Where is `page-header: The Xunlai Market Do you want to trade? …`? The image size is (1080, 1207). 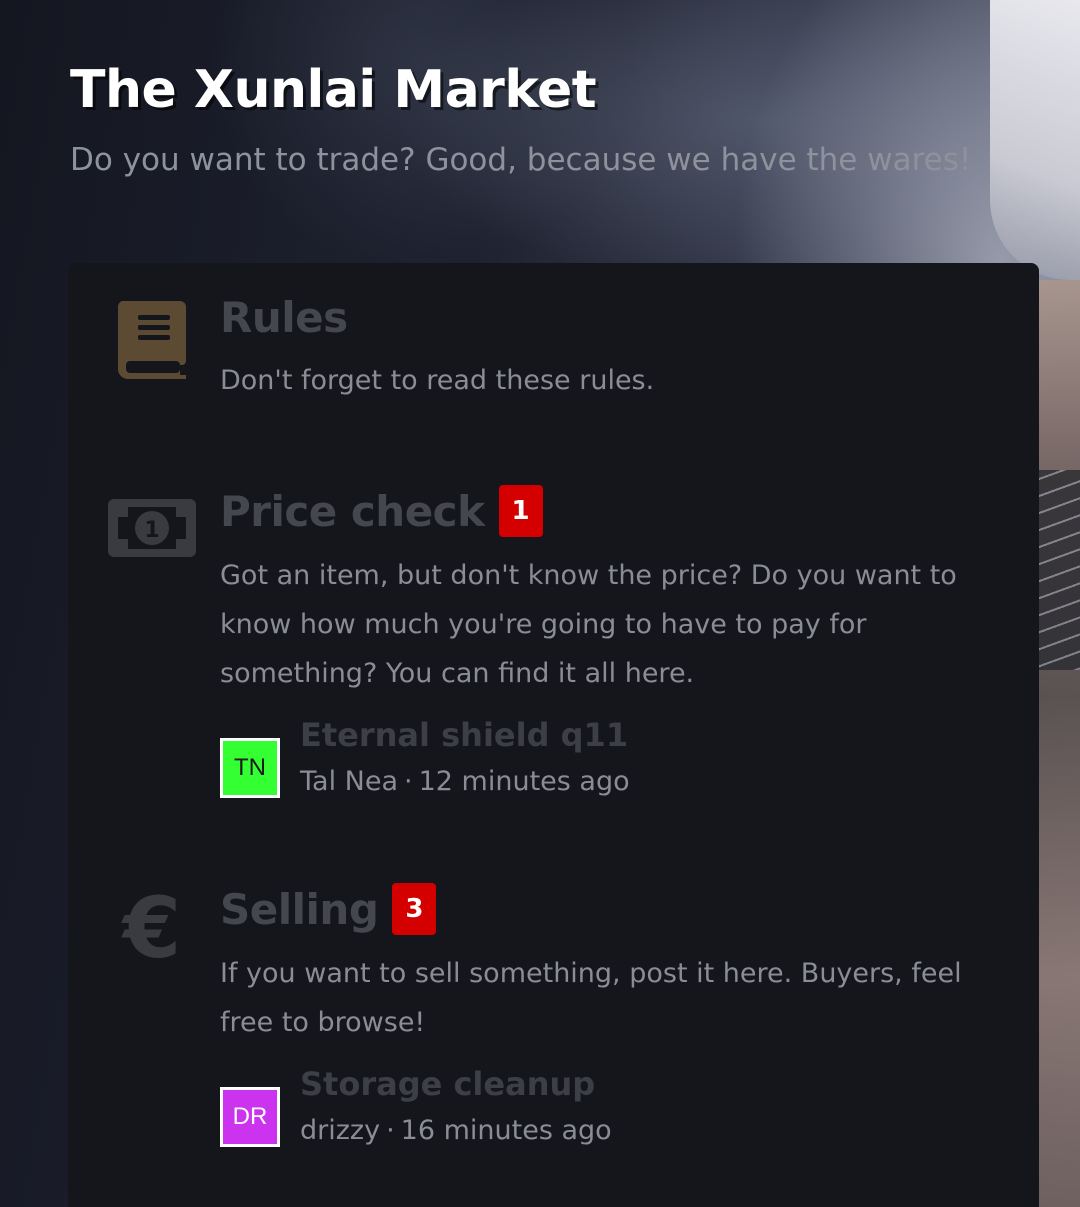 page-header: The Xunlai Market Do you want to trade? … is located at coordinates (565, 119).